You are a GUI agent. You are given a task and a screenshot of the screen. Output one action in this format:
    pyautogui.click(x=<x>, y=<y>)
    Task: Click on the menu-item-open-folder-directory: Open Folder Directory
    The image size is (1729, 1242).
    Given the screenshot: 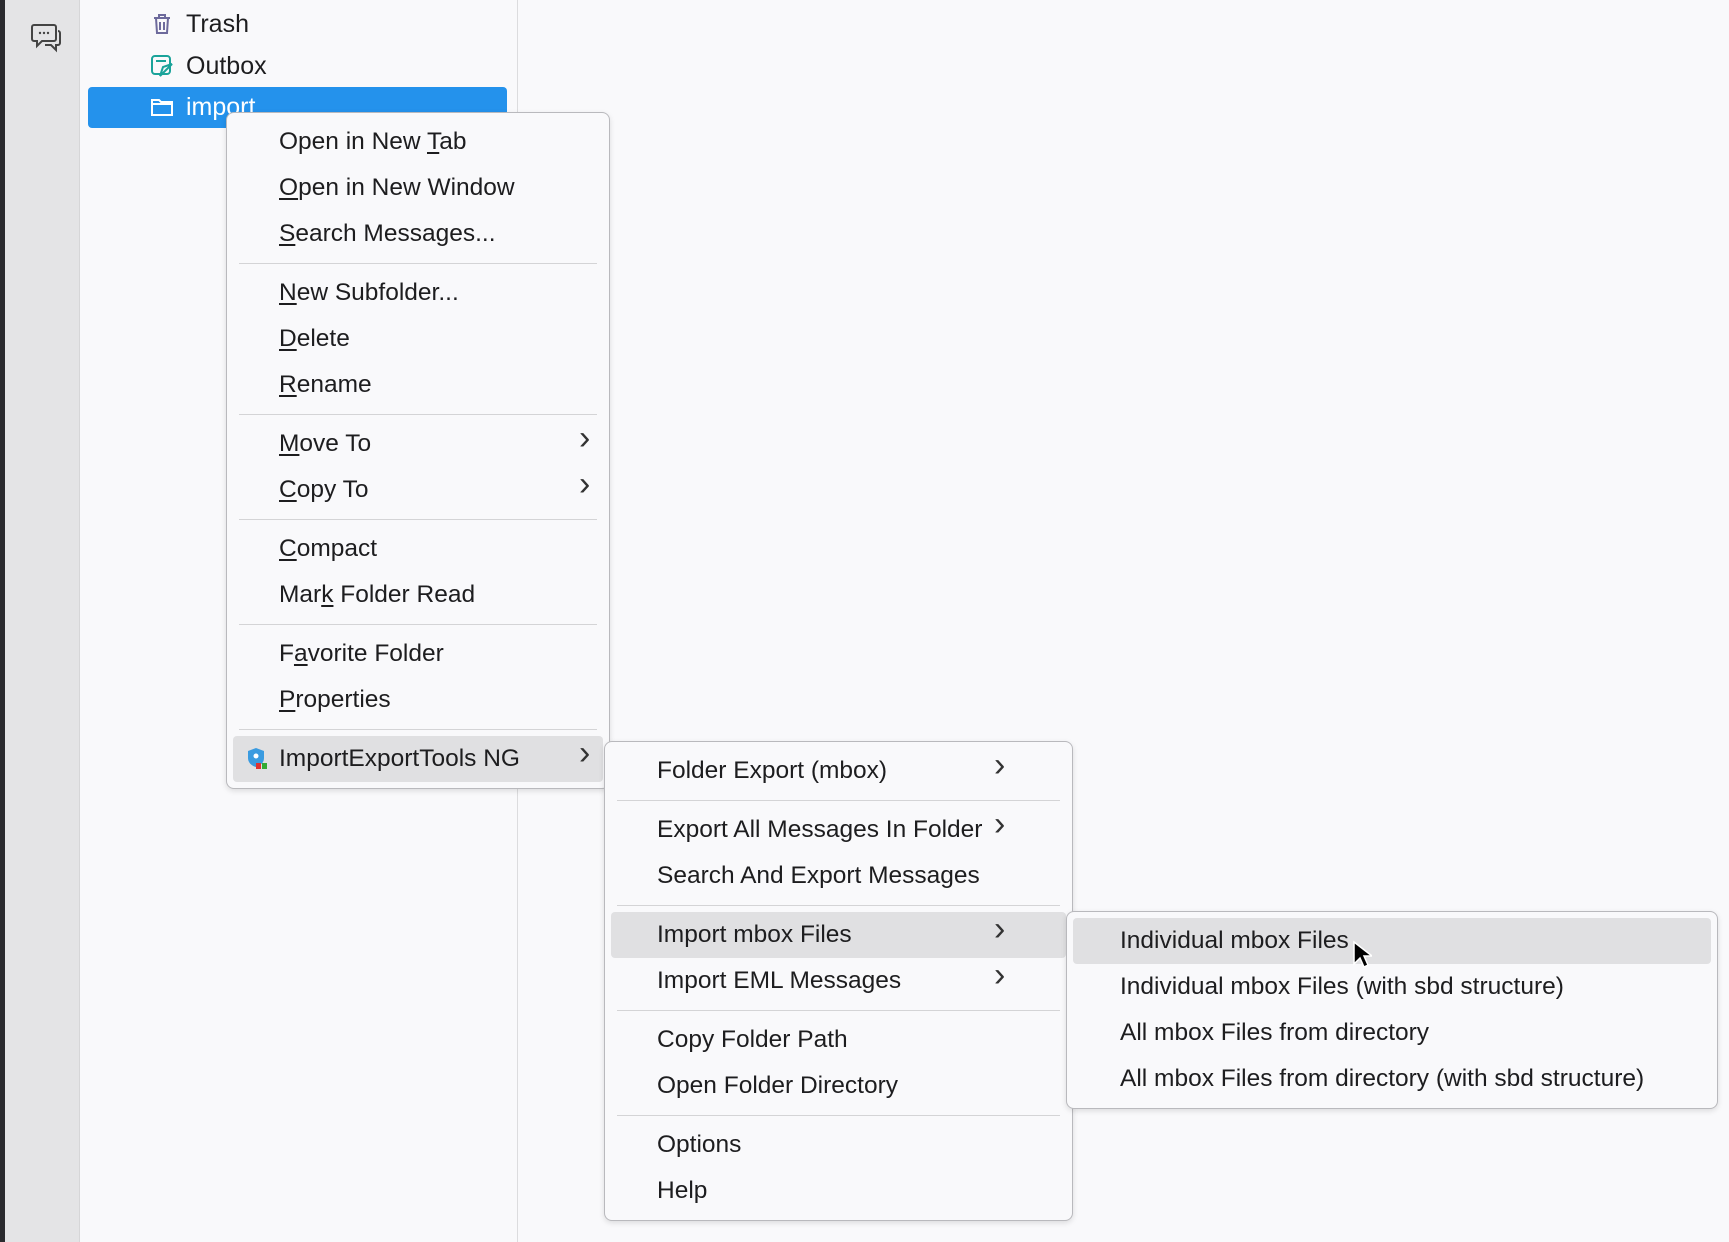 What is the action you would take?
    pyautogui.click(x=838, y=1086)
    